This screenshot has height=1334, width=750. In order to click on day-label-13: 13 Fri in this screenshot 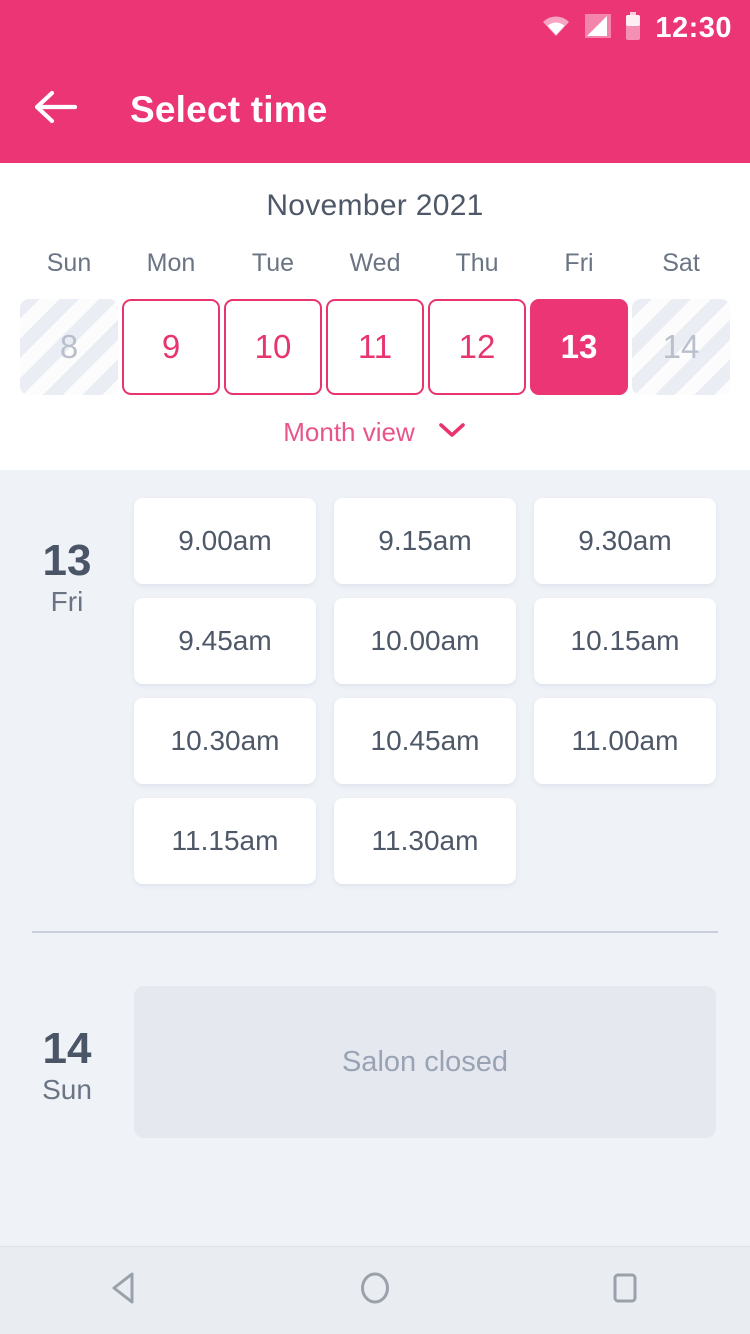, I will do `click(67, 559)`.